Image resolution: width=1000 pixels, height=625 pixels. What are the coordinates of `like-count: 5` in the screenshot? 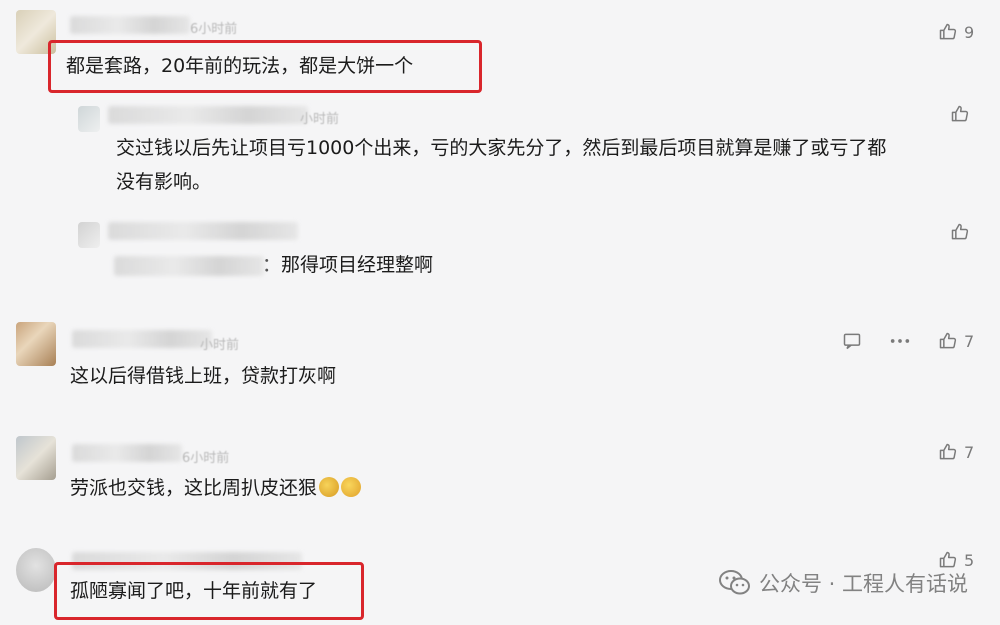 It's located at (969, 560).